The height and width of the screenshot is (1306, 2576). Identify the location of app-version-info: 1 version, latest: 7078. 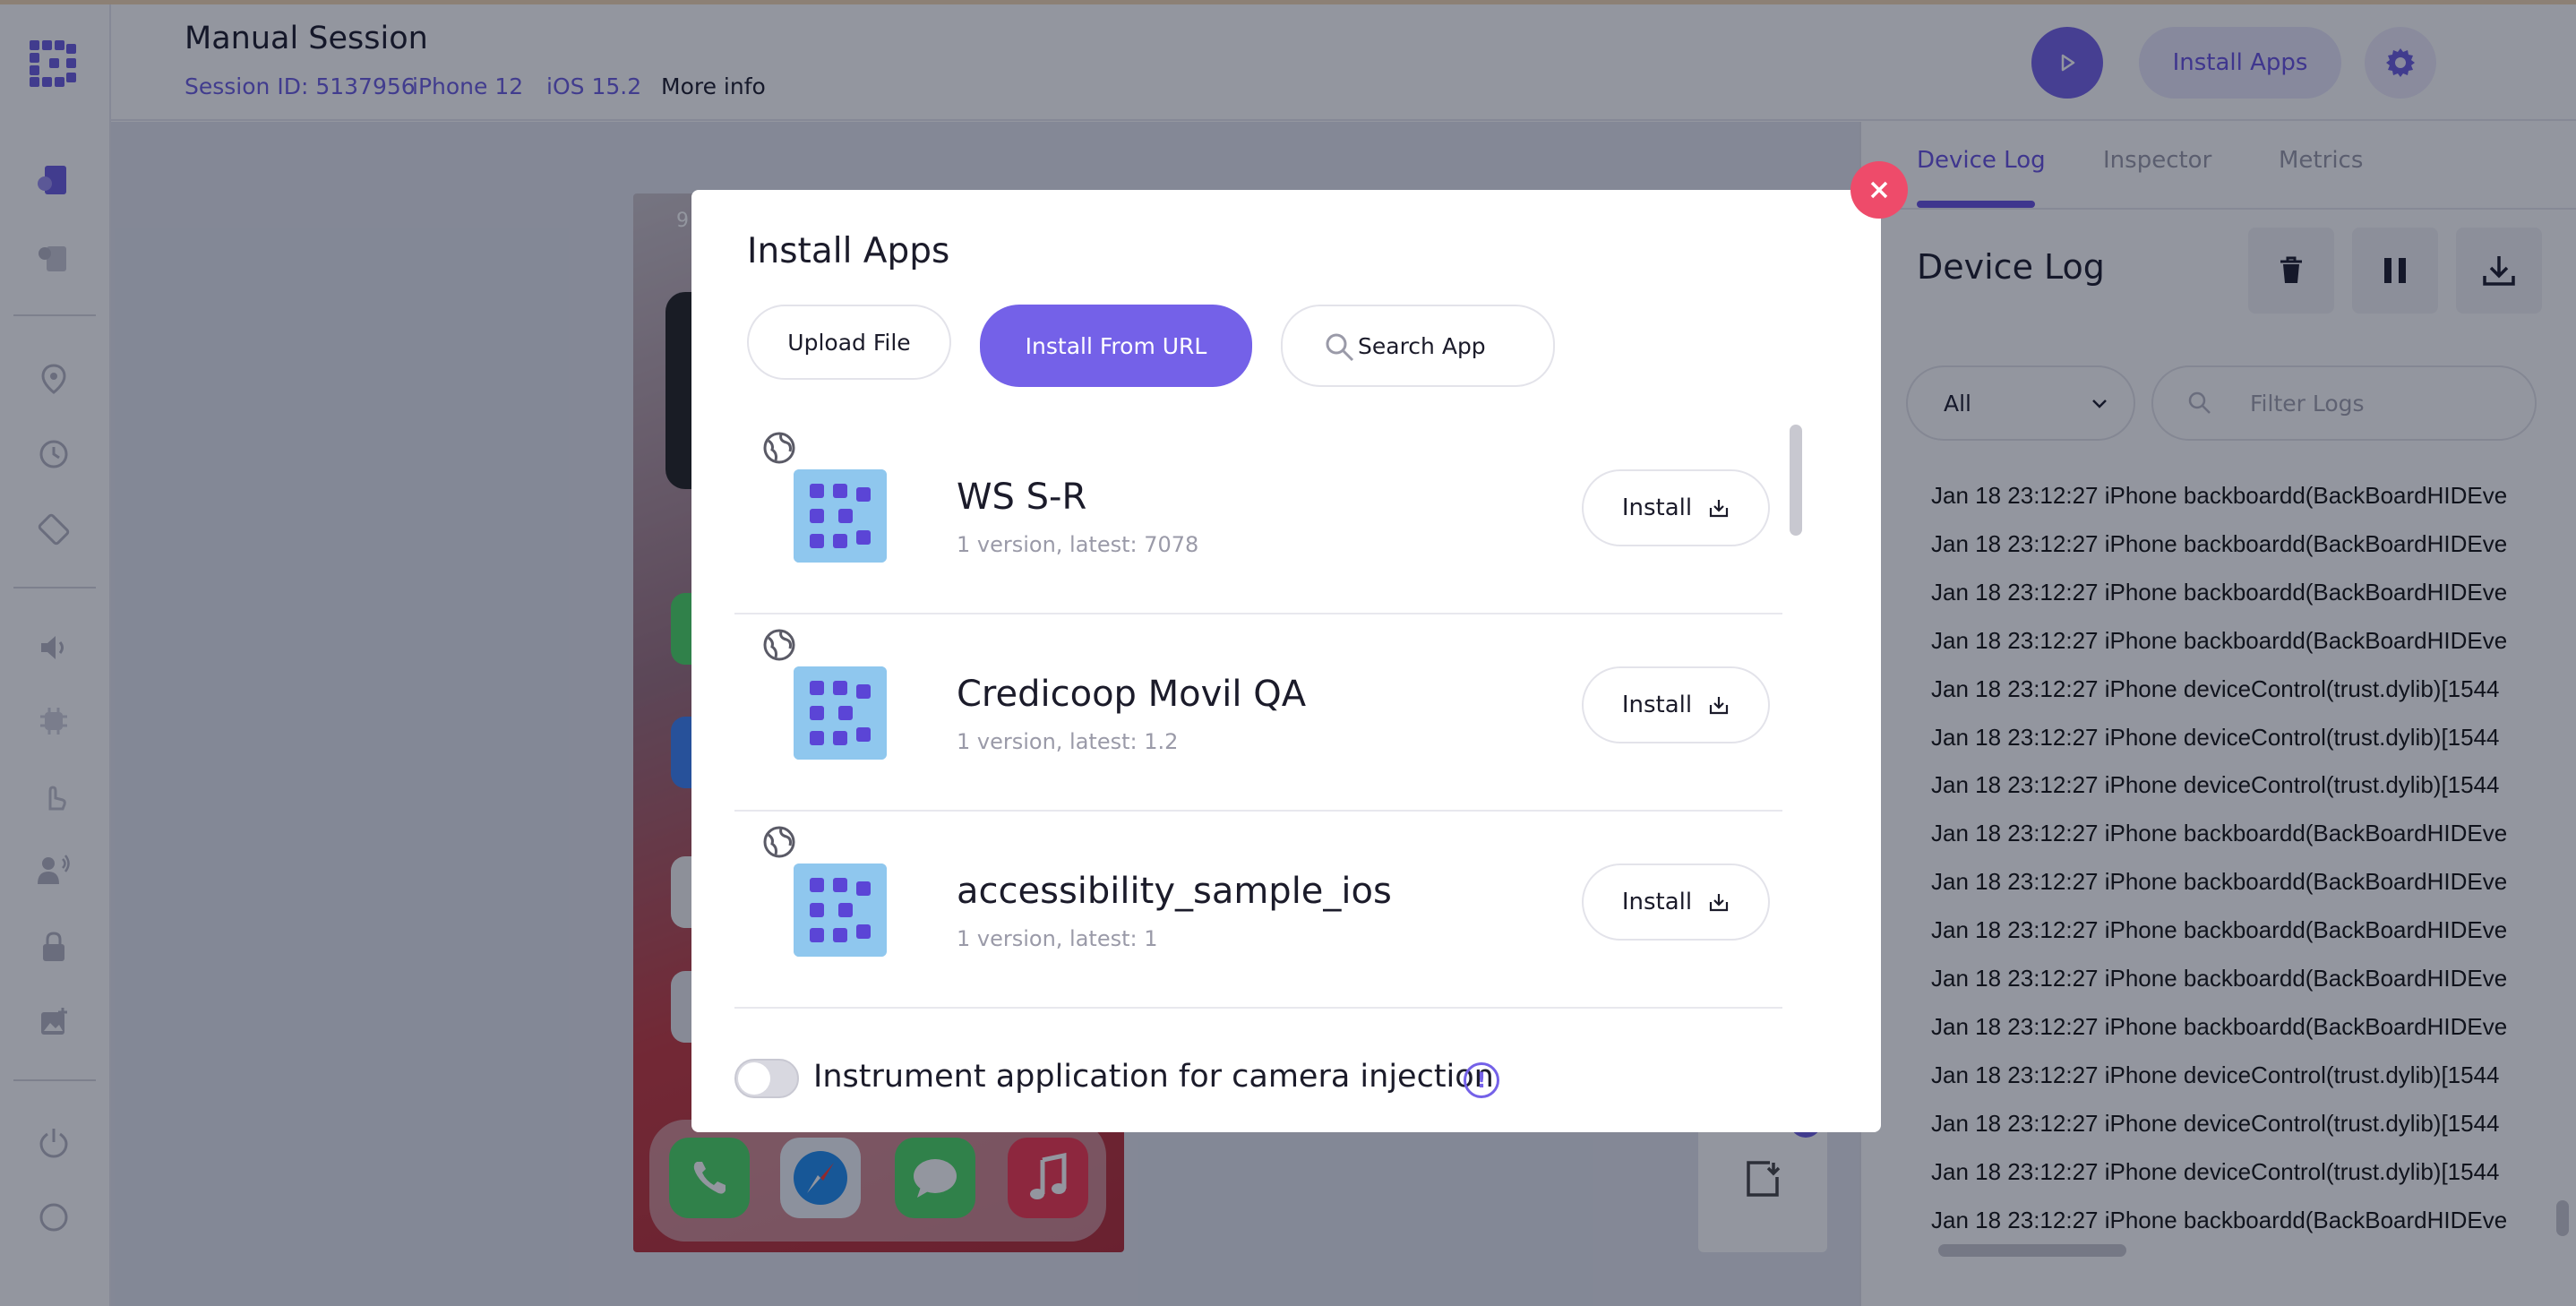
(1078, 544).